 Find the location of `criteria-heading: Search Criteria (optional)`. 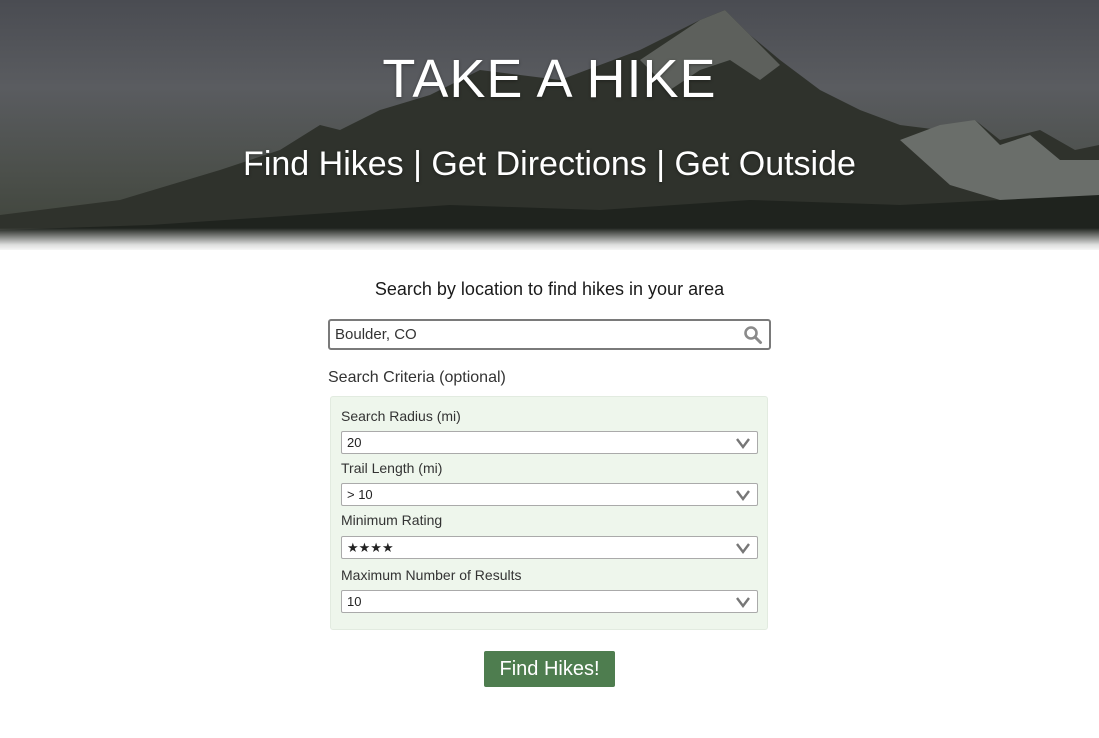

criteria-heading: Search Criteria (optional) is located at coordinates (417, 377).